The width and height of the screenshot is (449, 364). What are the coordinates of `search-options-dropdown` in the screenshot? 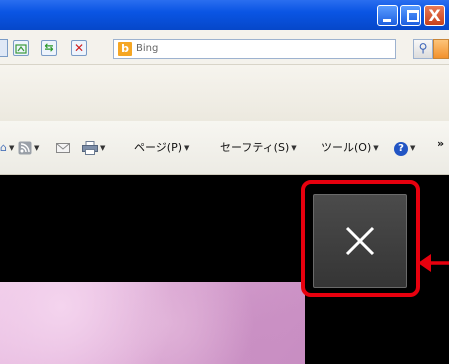 It's located at (441, 49).